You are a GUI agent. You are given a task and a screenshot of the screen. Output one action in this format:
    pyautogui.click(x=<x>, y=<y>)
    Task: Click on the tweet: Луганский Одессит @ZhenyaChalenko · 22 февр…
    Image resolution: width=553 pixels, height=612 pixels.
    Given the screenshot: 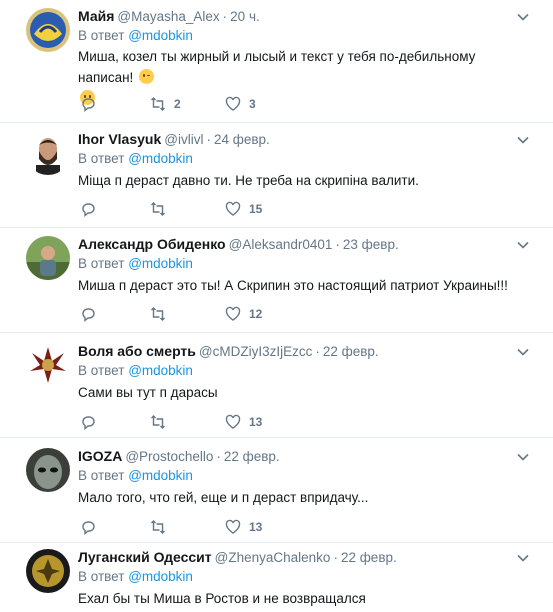 What is the action you would take?
    pyautogui.click(x=276, y=577)
    